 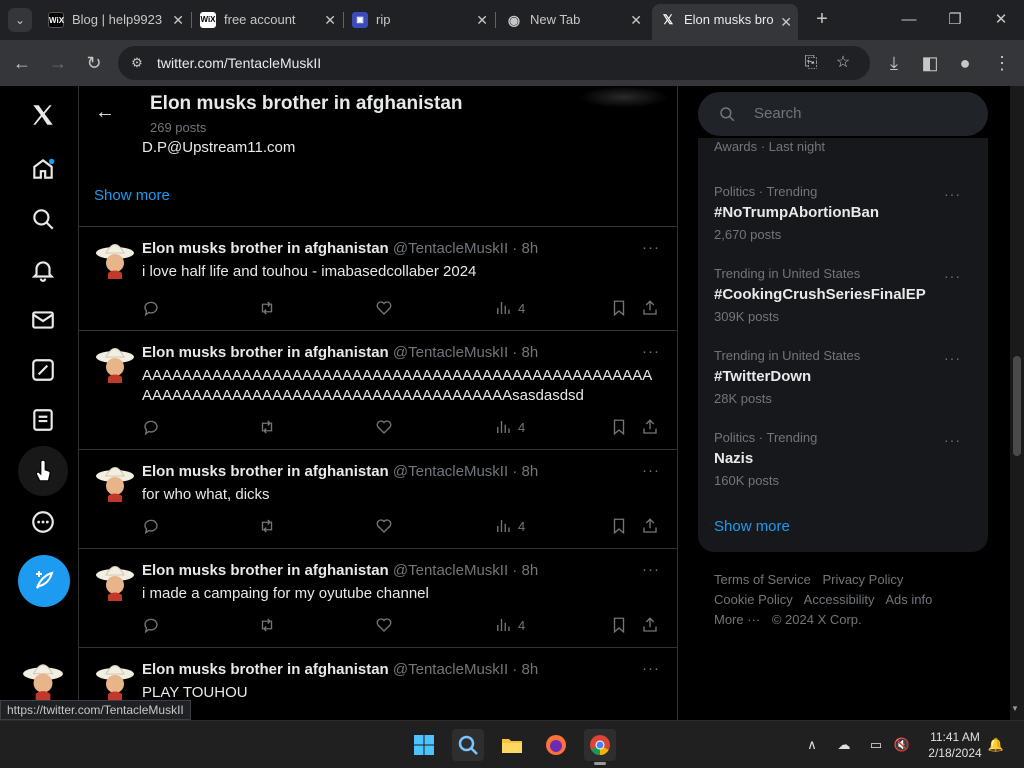 What do you see at coordinates (844, 745) in the screenshot?
I see `onedrive-icon: ☁` at bounding box center [844, 745].